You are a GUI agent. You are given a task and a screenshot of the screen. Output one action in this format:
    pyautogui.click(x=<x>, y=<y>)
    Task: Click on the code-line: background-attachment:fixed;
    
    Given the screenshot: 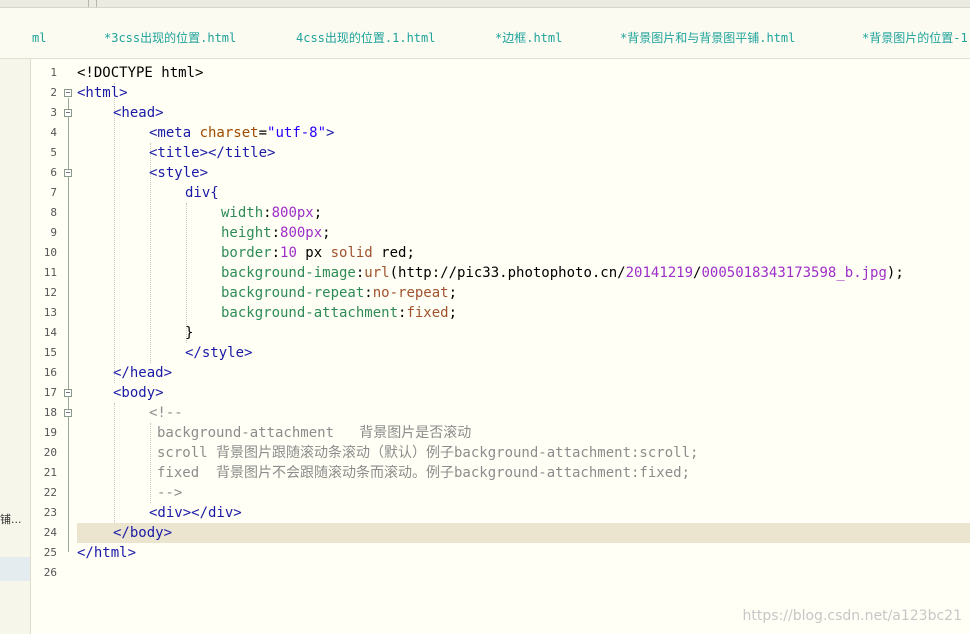 What is the action you would take?
    pyautogui.click(x=339, y=313)
    